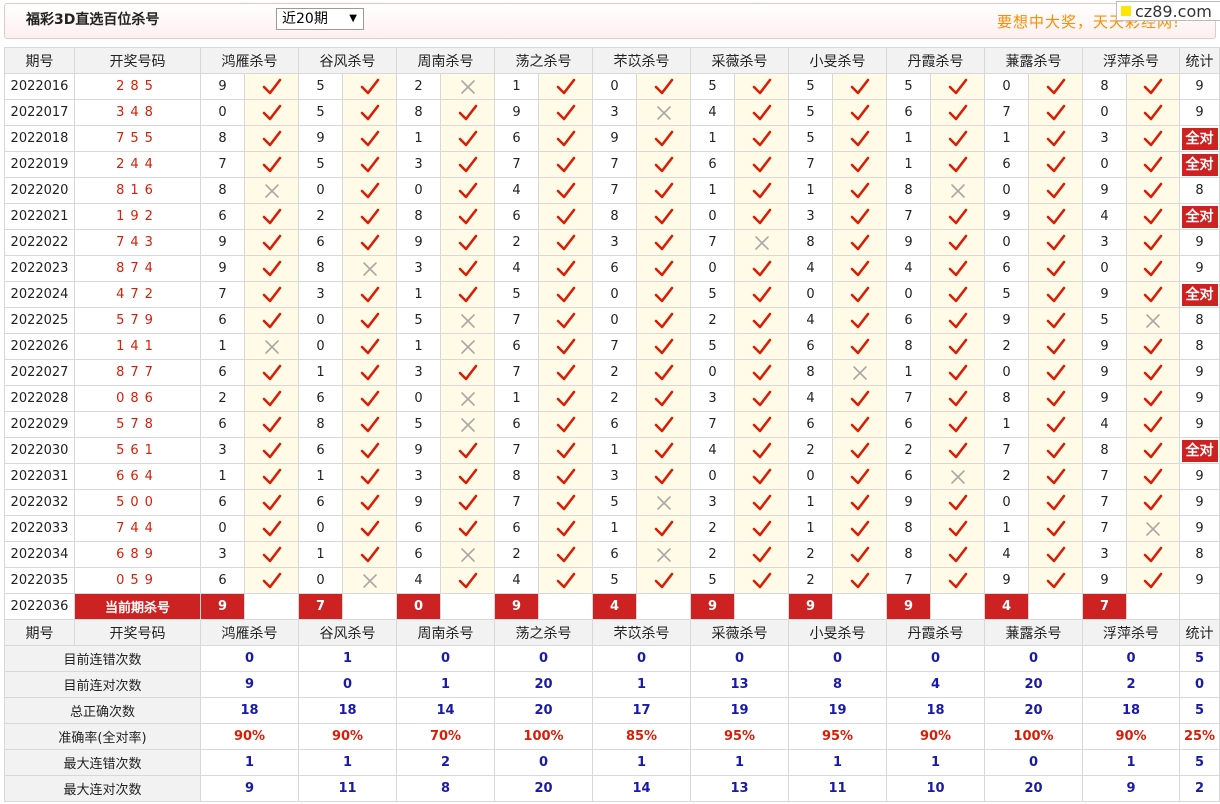 This screenshot has height=804, width=1220. I want to click on summary-value: 100%, so click(1033, 736).